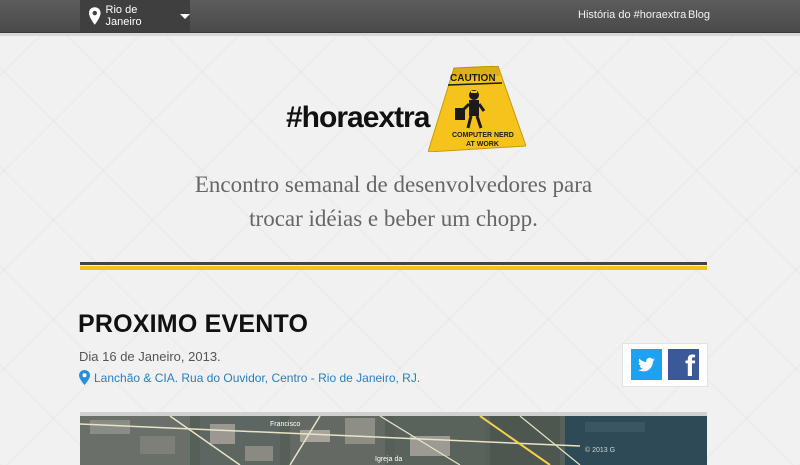 The image size is (800, 465). Describe the element at coordinates (632, 15) in the screenshot. I see `nav-link-history: História do #horaextra` at that location.